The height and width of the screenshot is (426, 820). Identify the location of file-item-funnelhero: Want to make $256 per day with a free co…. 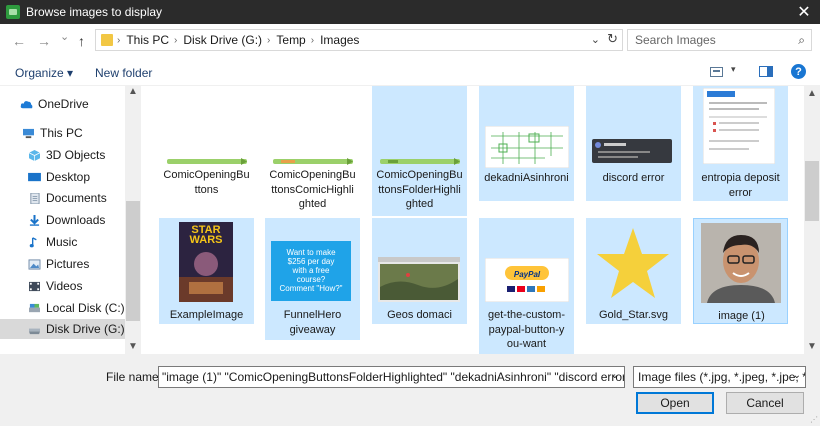
(312, 279).